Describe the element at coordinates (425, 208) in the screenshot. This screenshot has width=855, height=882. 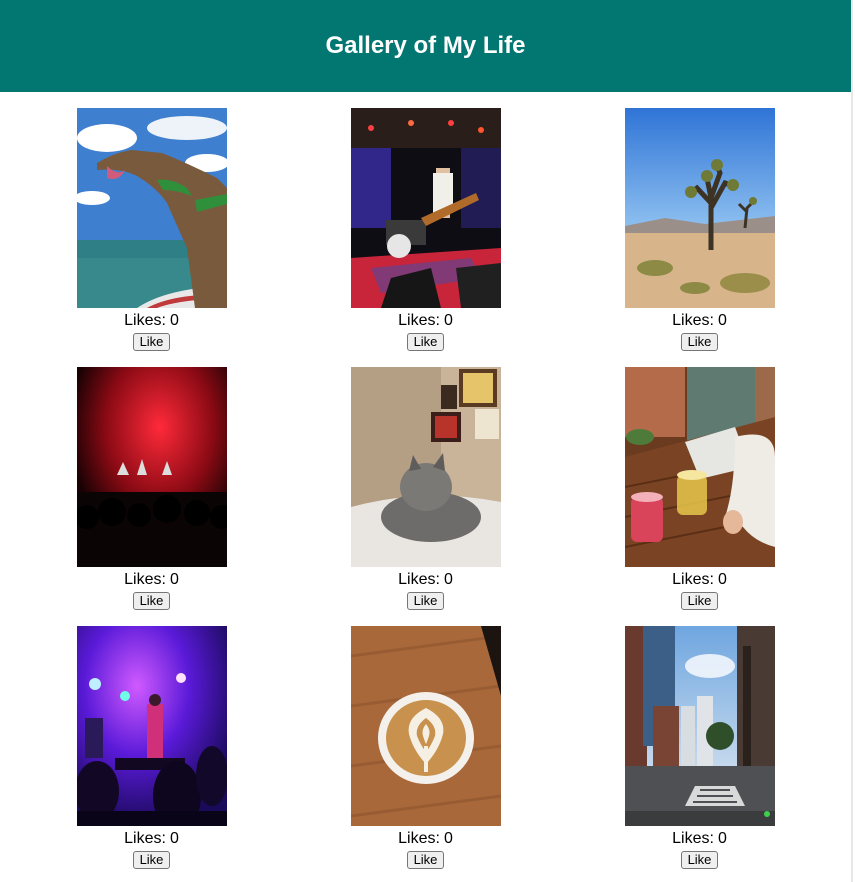
I see `photo-band-stage` at that location.